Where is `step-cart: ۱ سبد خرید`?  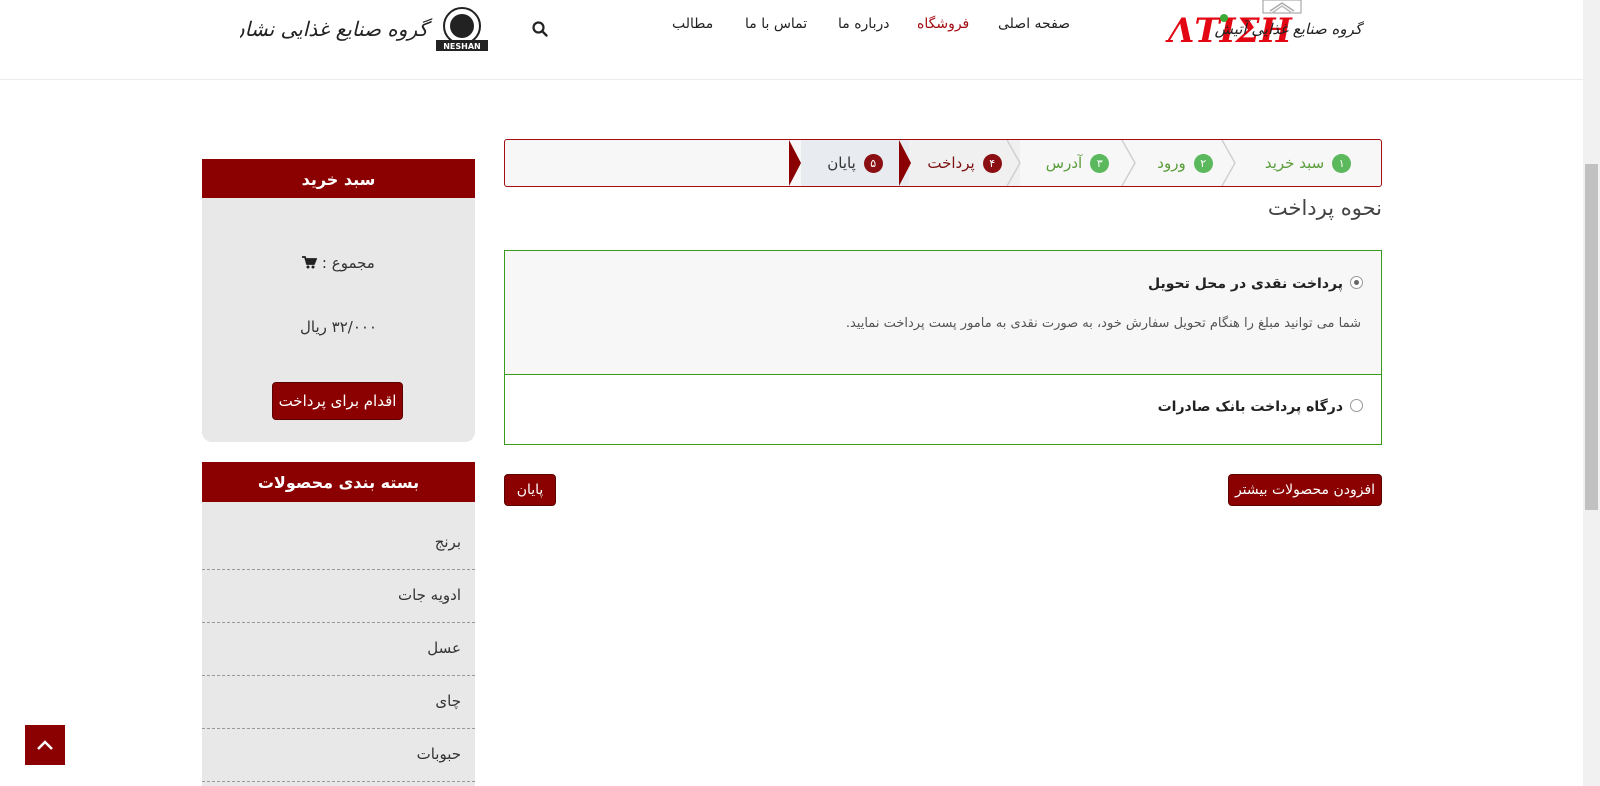
step-cart: ۱ سبد خرید is located at coordinates (1308, 163).